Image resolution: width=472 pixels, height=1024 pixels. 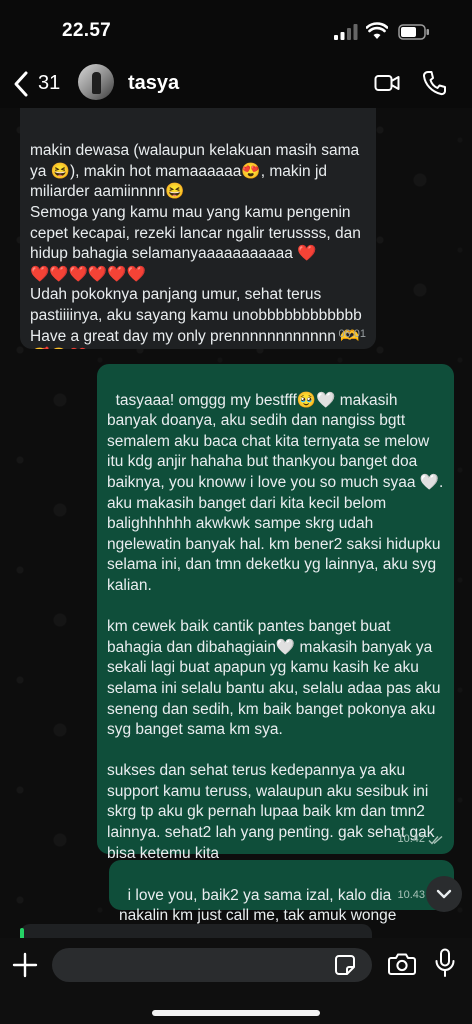 I want to click on phone-icon, so click(x=434, y=83).